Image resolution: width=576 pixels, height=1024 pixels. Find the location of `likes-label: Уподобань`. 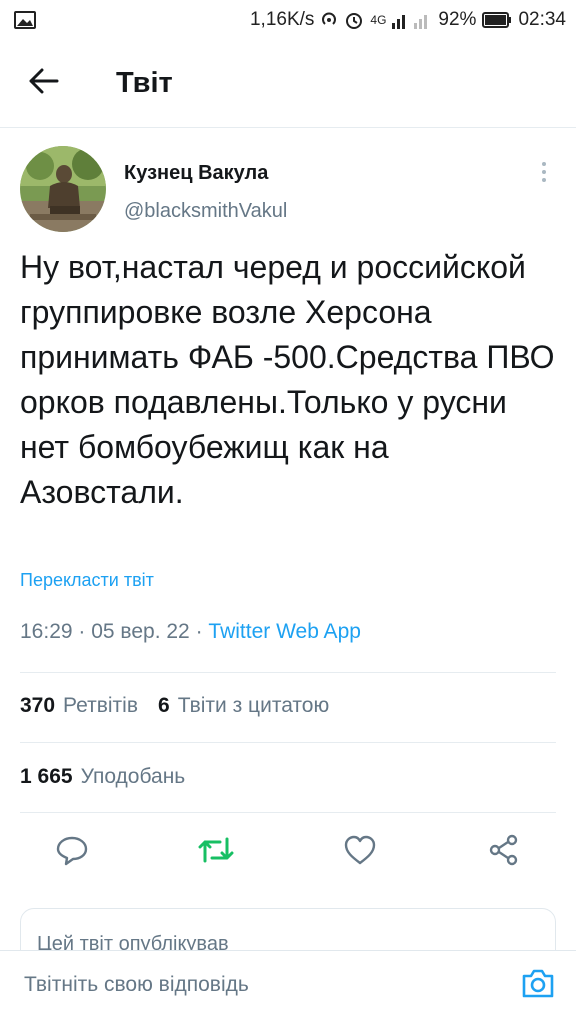

likes-label: Уподобань is located at coordinates (133, 776).